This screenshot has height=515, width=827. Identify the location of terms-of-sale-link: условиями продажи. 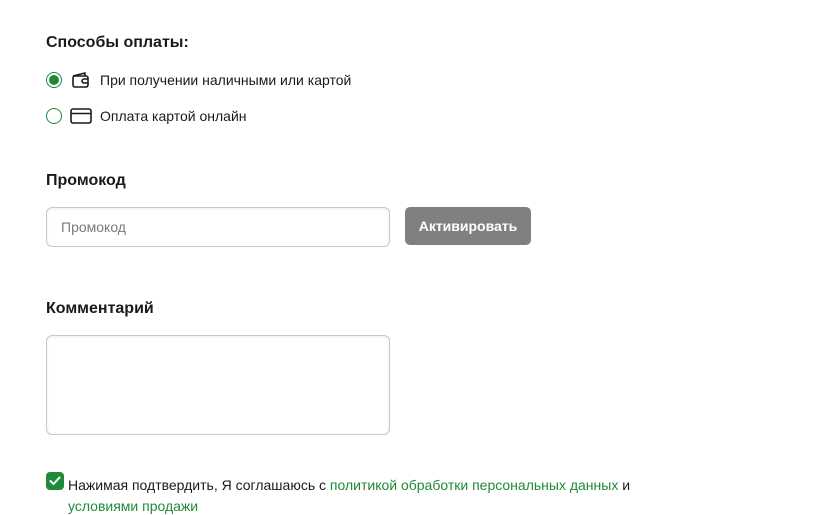
(133, 506).